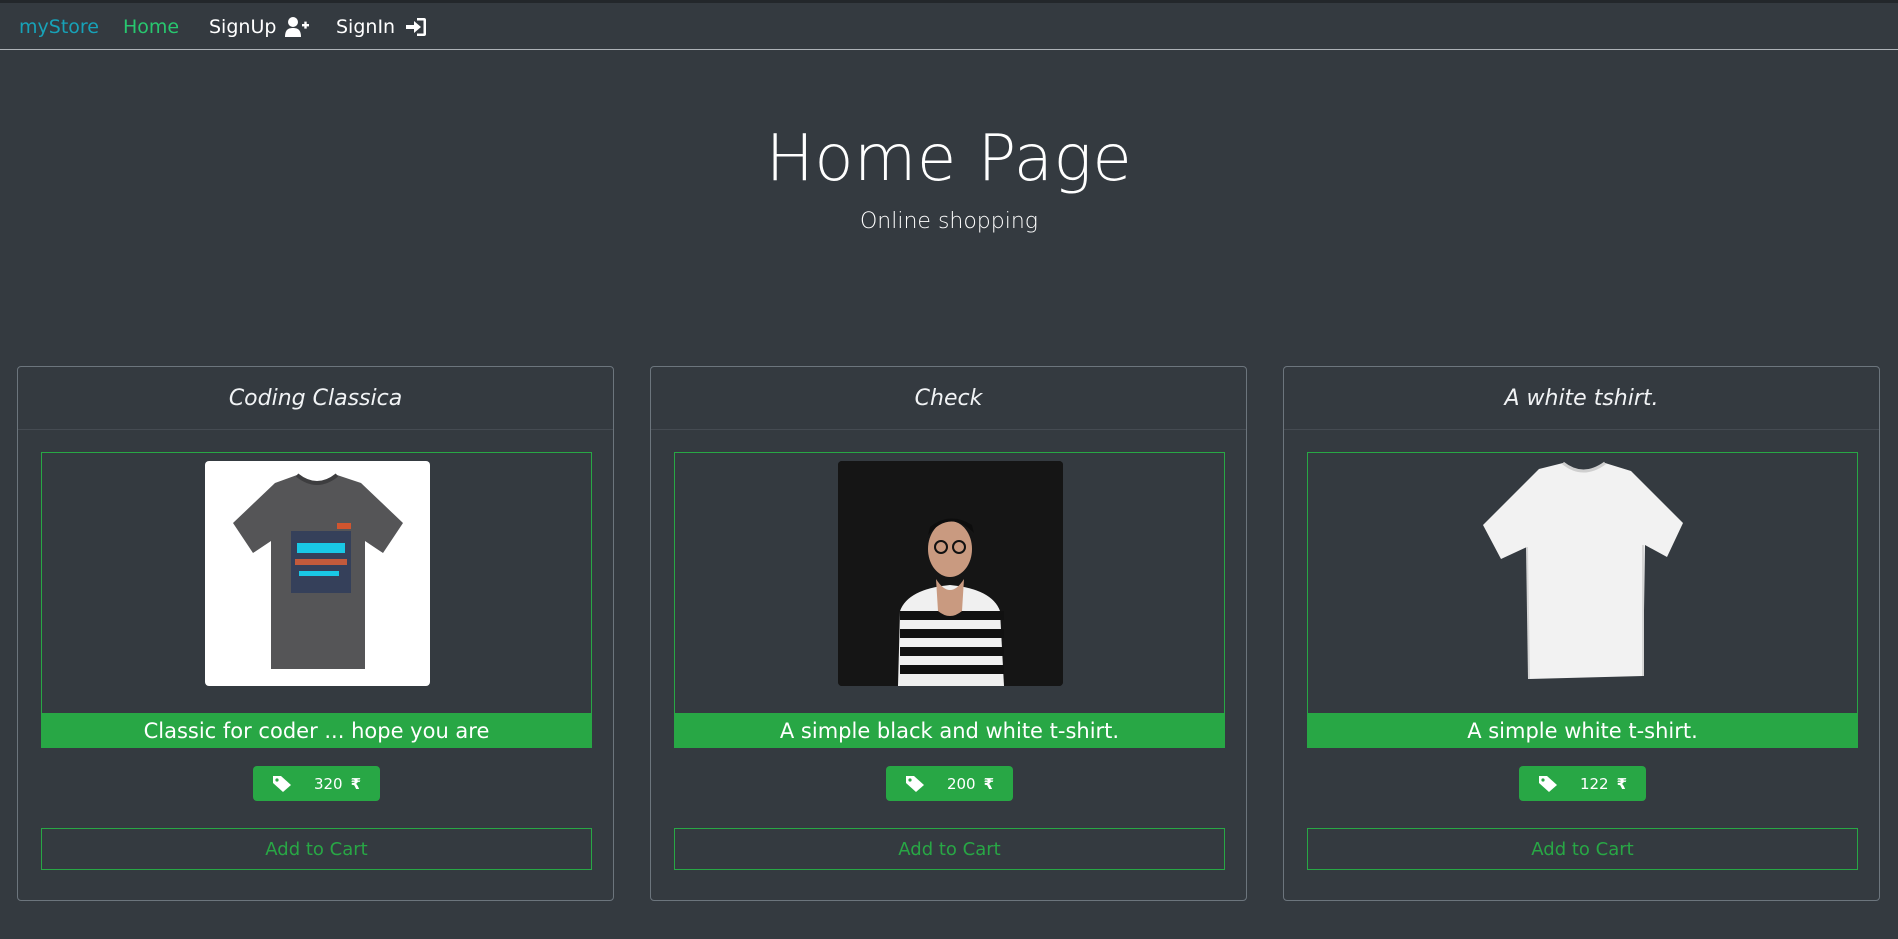  What do you see at coordinates (1581, 398) in the screenshot?
I see `product-title: A white tshirt.` at bounding box center [1581, 398].